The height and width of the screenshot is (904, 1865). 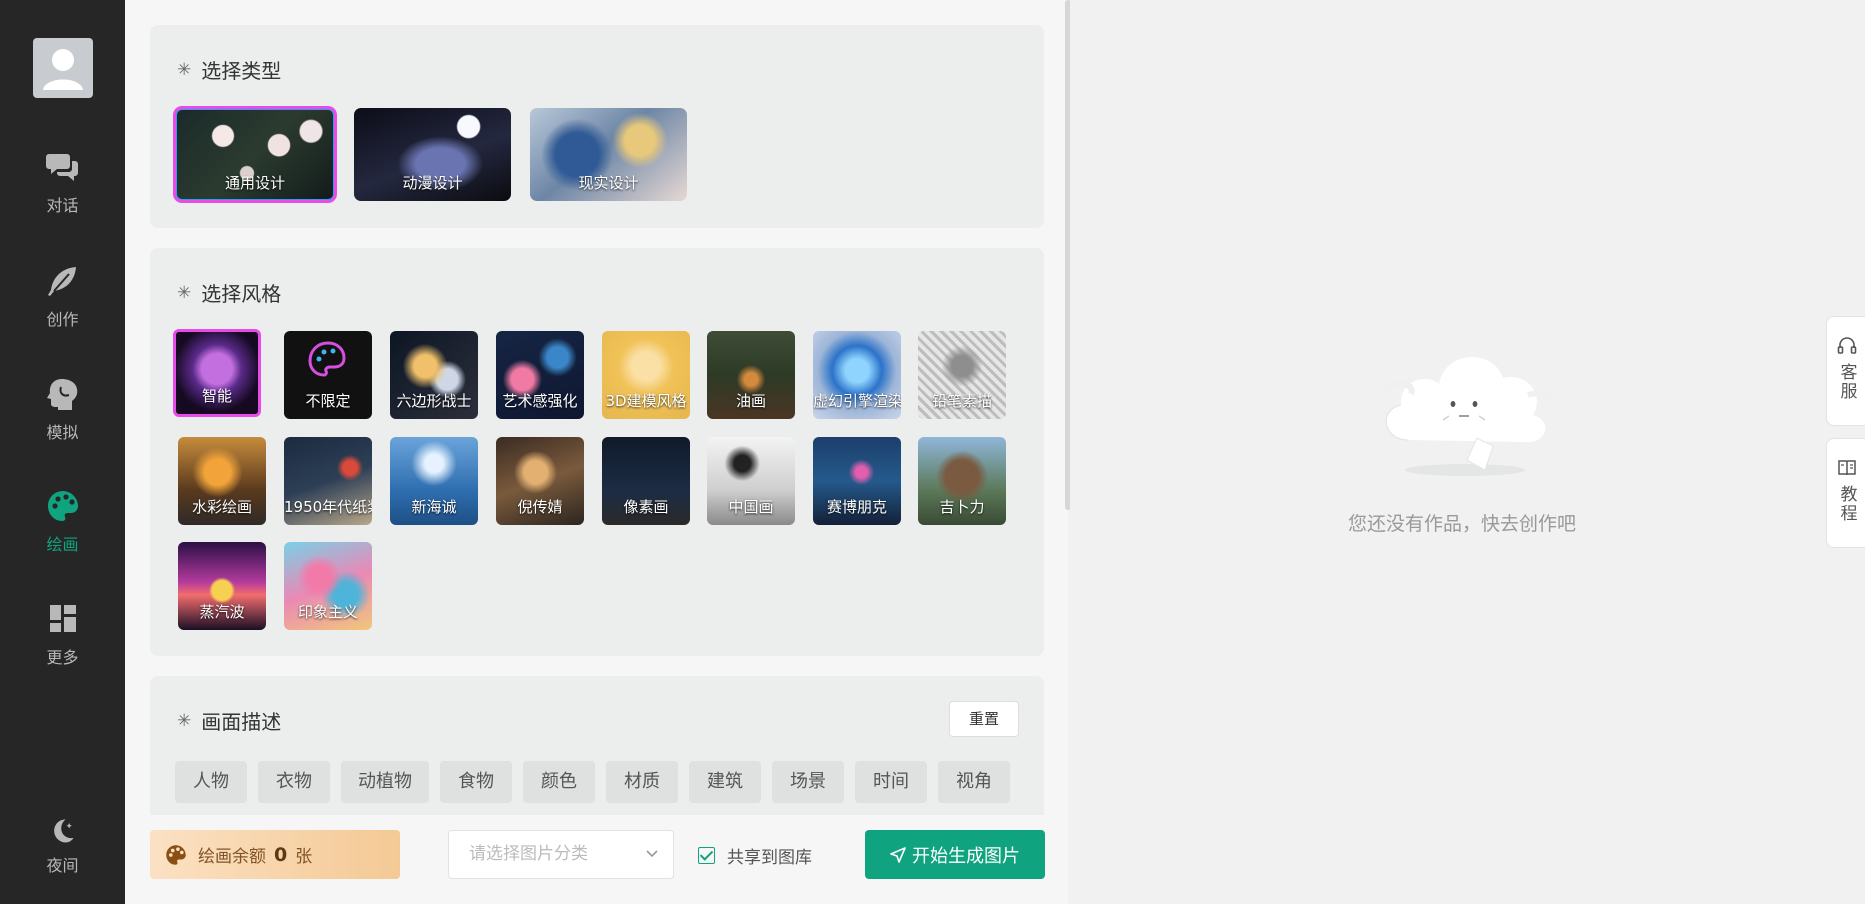 What do you see at coordinates (62, 618) in the screenshot?
I see `grid-icon` at bounding box center [62, 618].